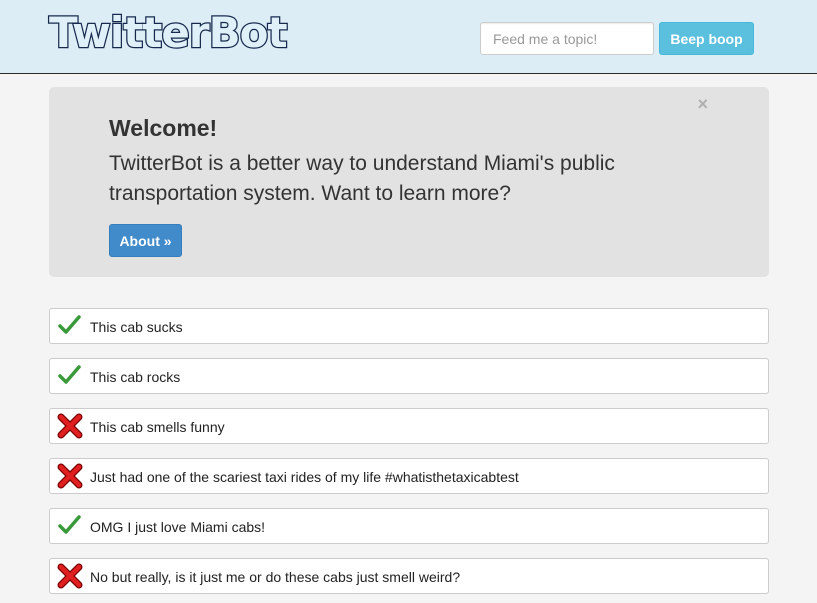  Describe the element at coordinates (409, 426) in the screenshot. I see `tweet-item: This cab smells funny` at that location.